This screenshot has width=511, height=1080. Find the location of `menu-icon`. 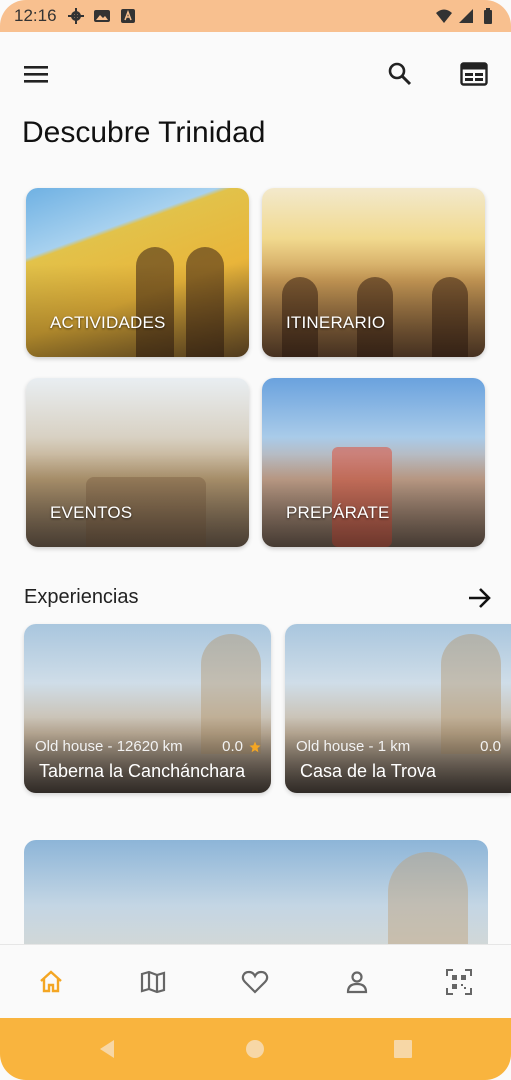

menu-icon is located at coordinates (36, 74).